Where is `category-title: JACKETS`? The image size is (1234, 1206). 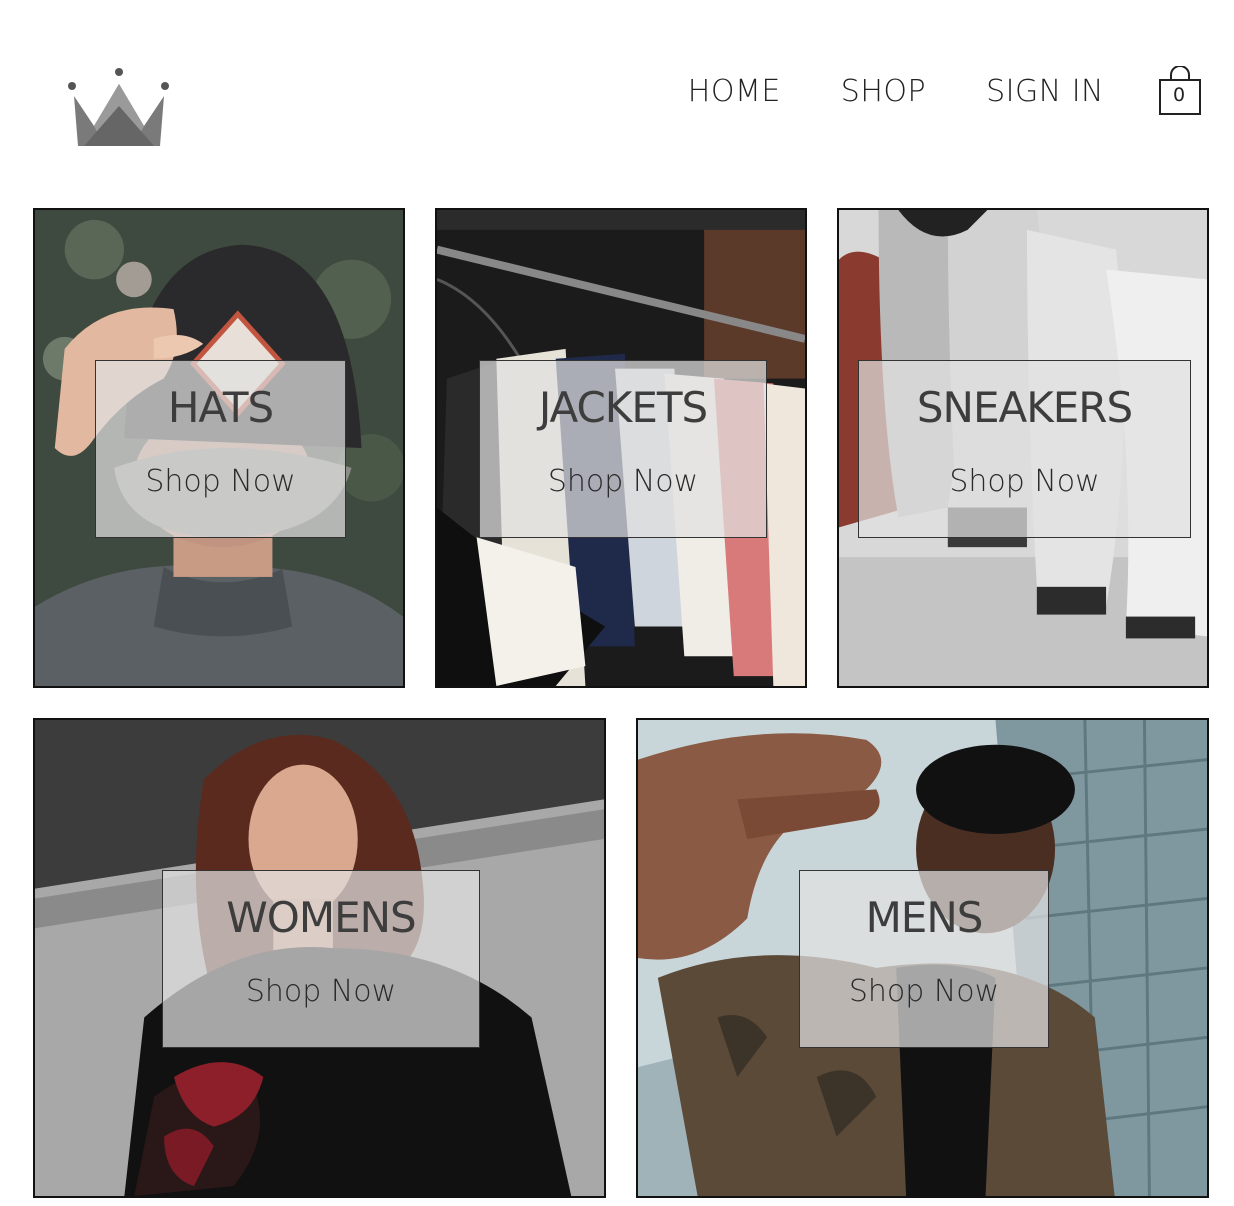
category-title: JACKETS is located at coordinates (623, 407).